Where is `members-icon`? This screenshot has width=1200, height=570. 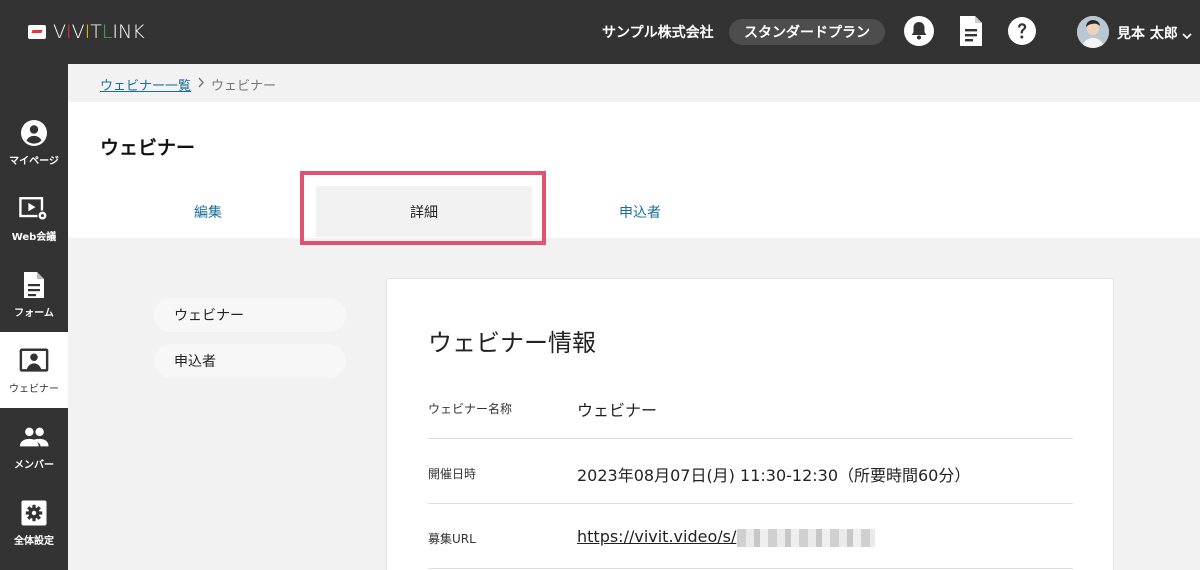 members-icon is located at coordinates (34, 437).